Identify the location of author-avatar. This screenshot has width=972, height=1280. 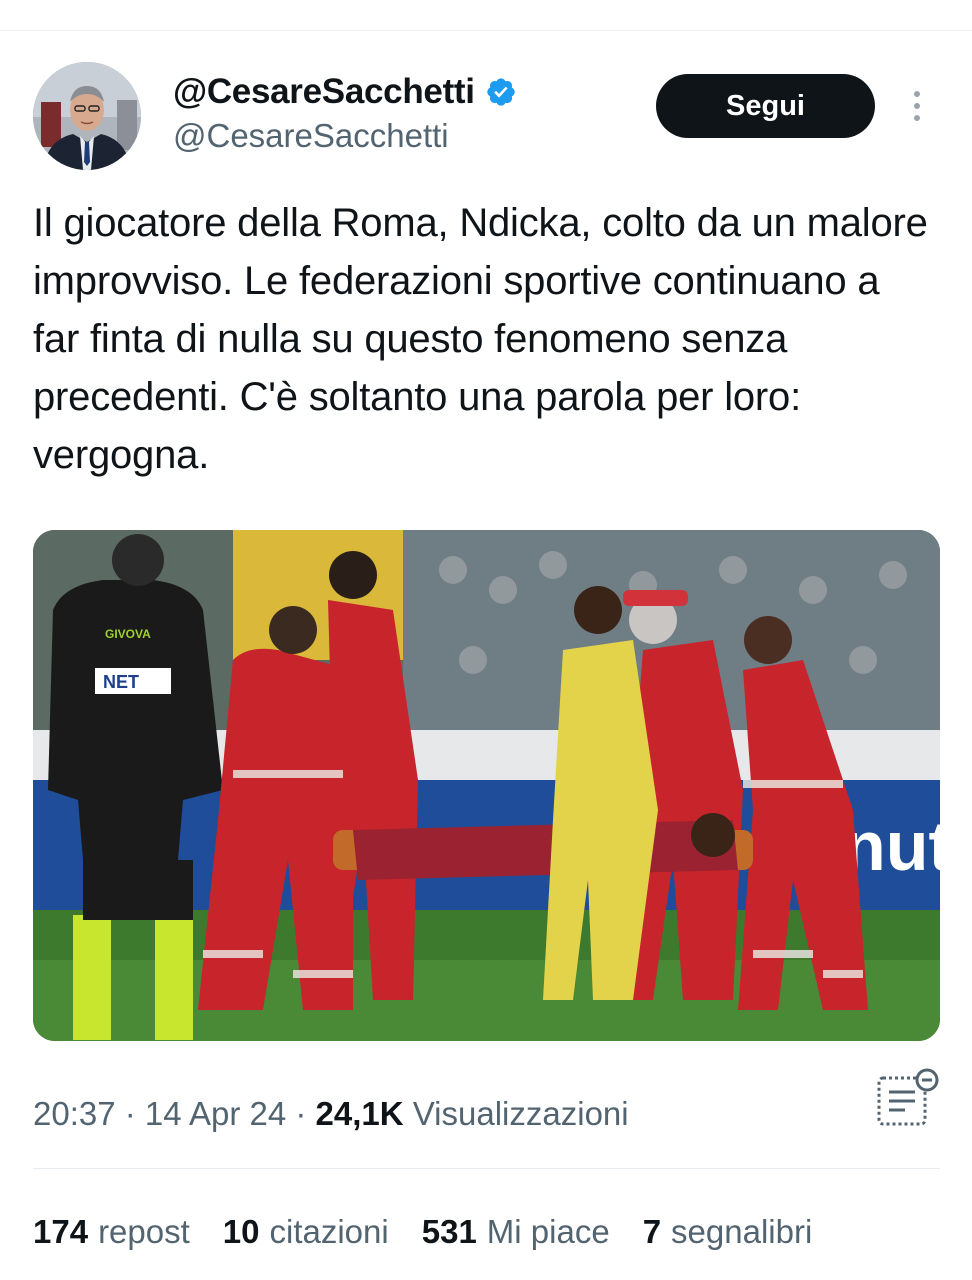
(87, 116).